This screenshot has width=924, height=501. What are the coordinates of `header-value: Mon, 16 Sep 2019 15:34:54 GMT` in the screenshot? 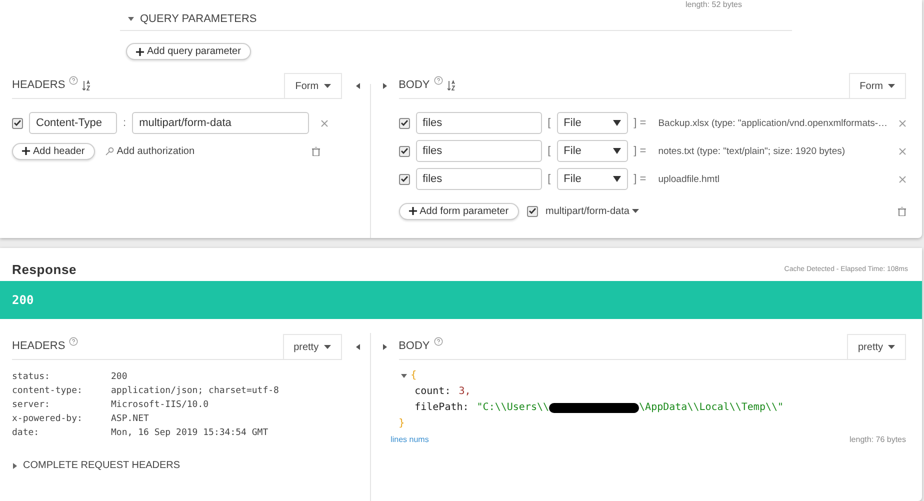 It's located at (190, 433).